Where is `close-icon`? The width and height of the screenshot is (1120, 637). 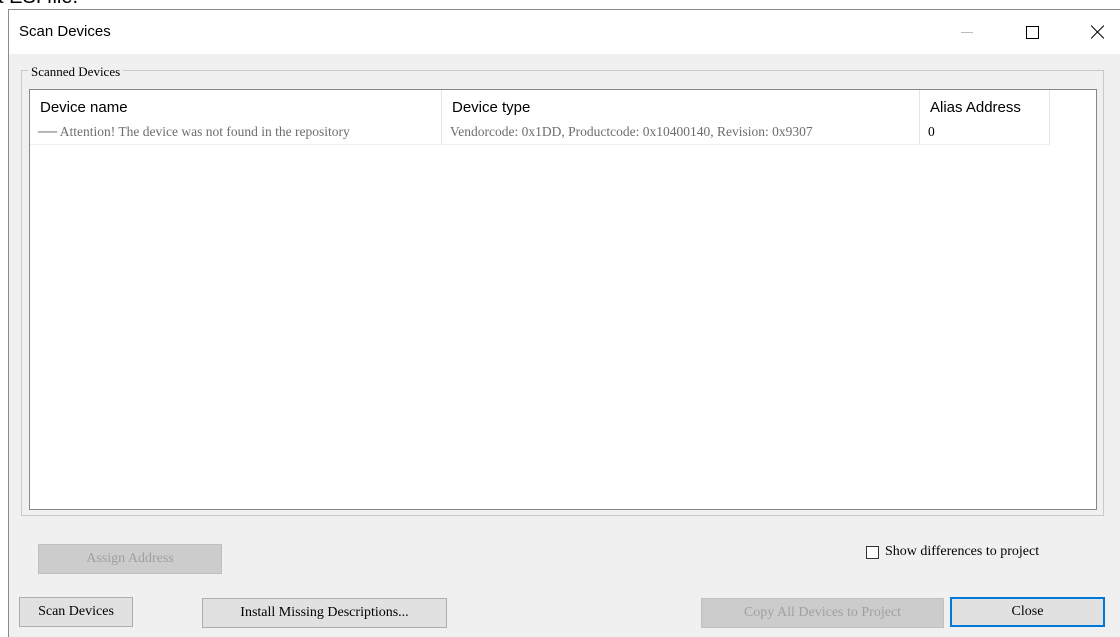 close-icon is located at coordinates (1098, 32).